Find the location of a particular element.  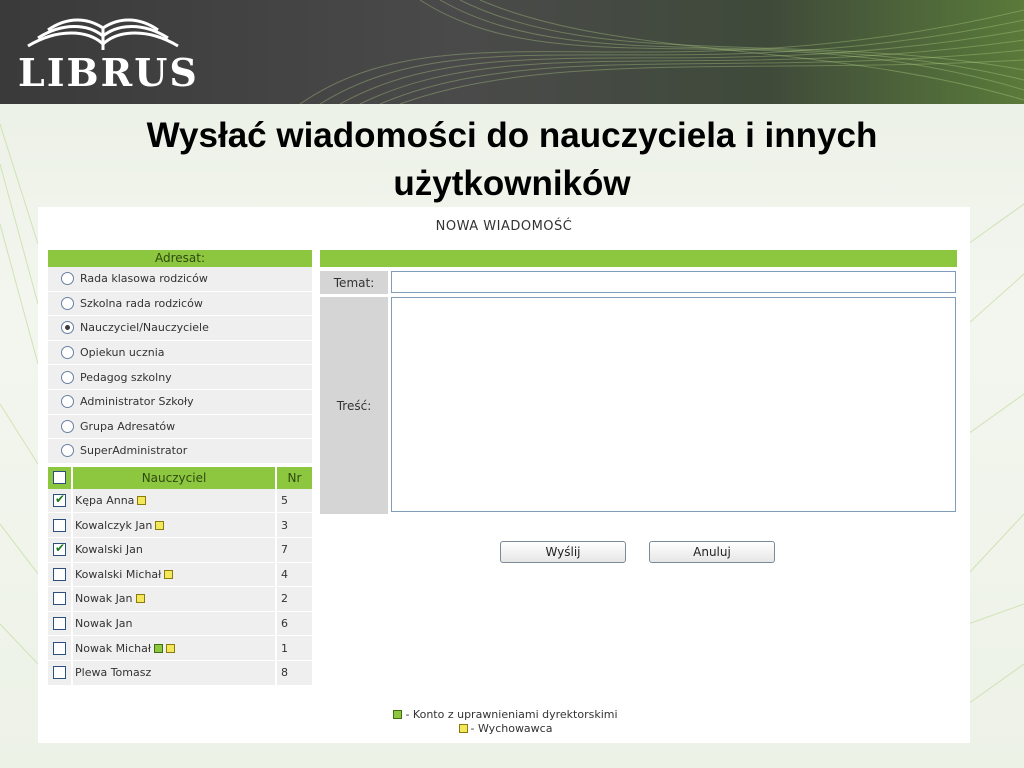

teacher-name: Nowak Michał is located at coordinates (113, 648).